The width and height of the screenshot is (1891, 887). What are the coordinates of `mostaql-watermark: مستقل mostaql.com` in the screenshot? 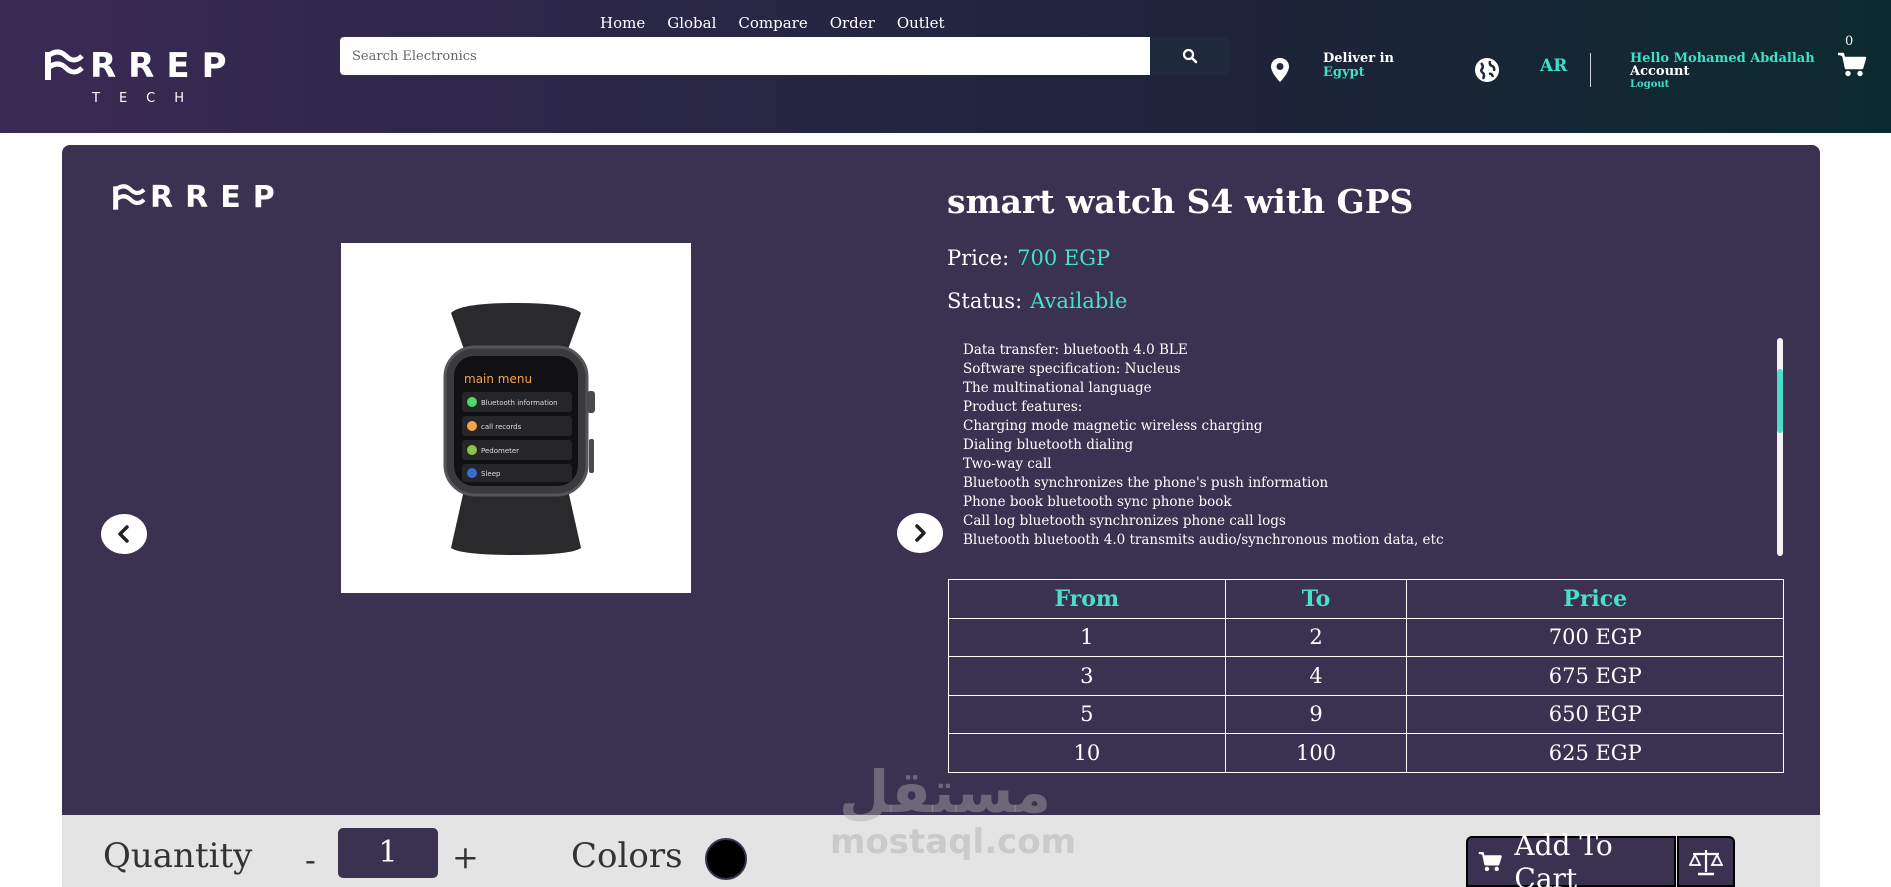 It's located at (953, 810).